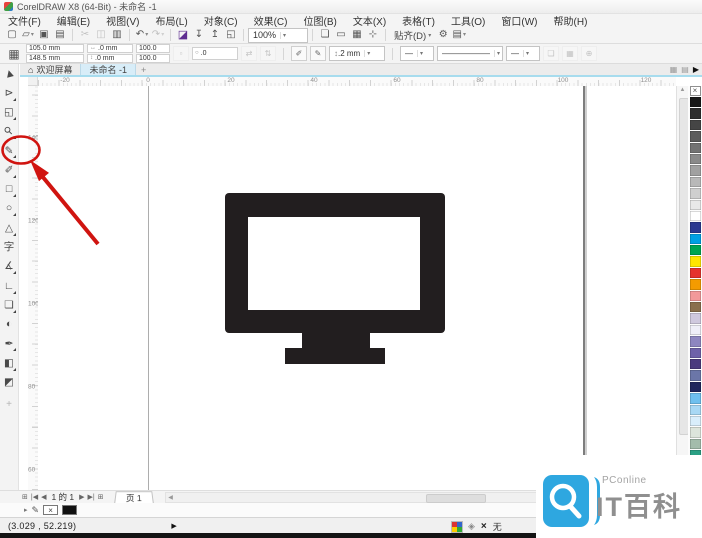  I want to click on publish-pdf-icon: ◱, so click(231, 35).